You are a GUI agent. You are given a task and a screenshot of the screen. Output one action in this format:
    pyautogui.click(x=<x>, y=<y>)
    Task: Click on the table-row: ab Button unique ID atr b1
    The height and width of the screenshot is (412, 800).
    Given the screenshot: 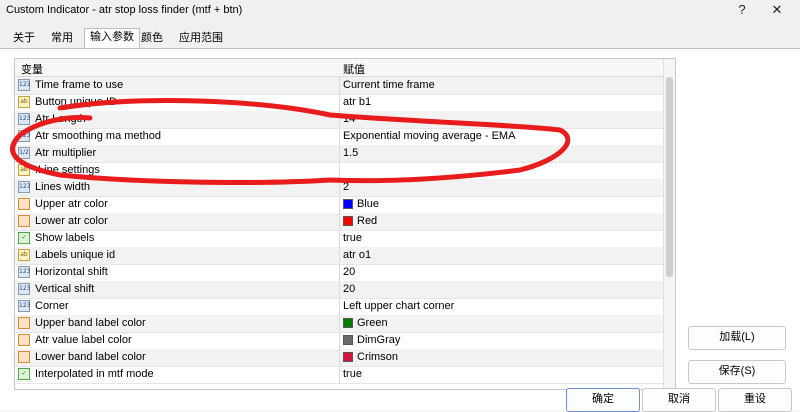 What is the action you would take?
    pyautogui.click(x=339, y=103)
    